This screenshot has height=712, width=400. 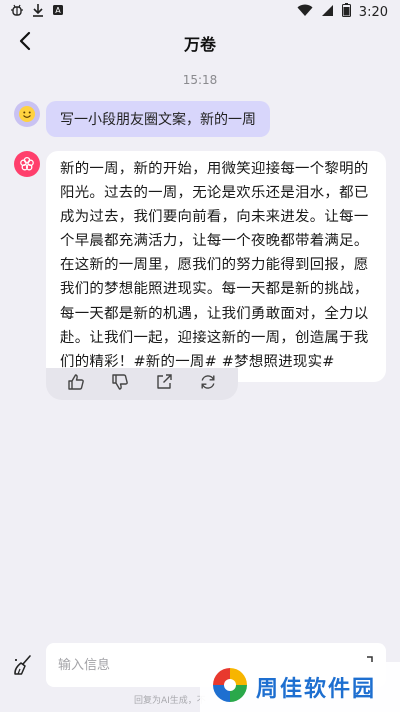 I want to click on watermark-logo-icon, so click(x=230, y=687).